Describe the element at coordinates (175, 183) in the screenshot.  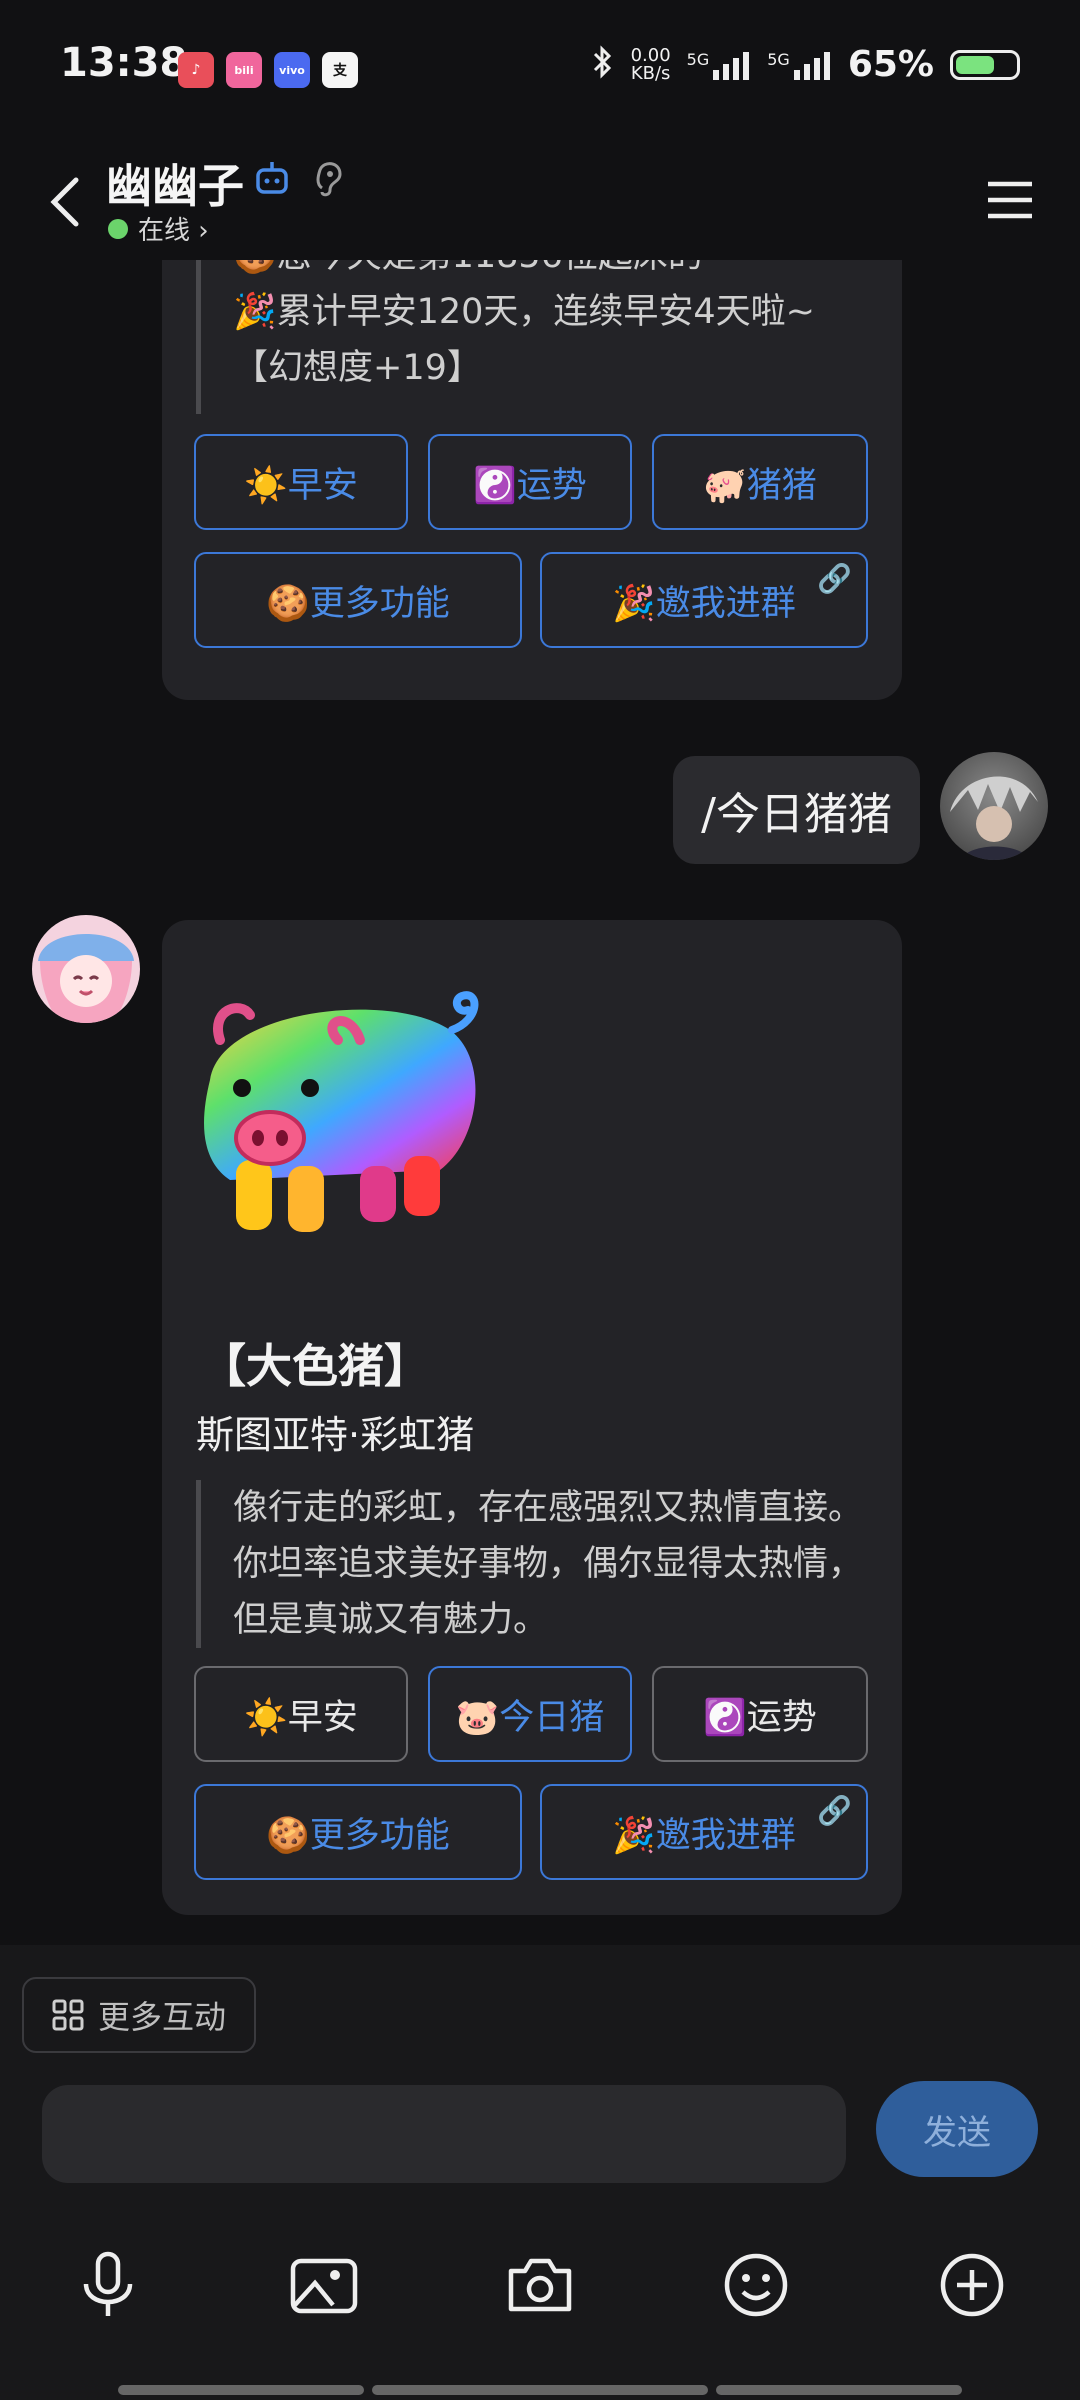
I see `page-title: 幽幽子` at that location.